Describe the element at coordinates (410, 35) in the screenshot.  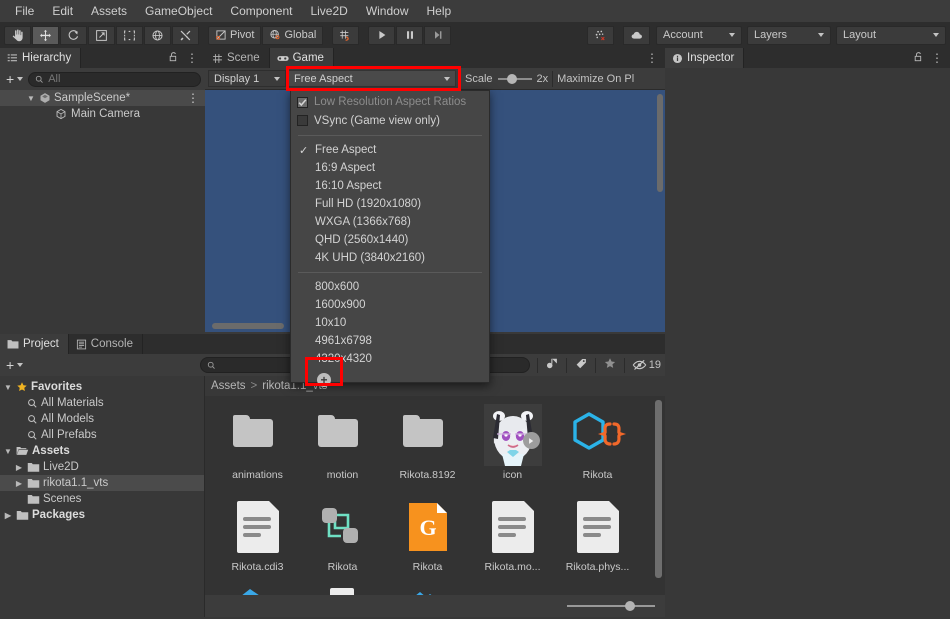
I see `pause-button` at that location.